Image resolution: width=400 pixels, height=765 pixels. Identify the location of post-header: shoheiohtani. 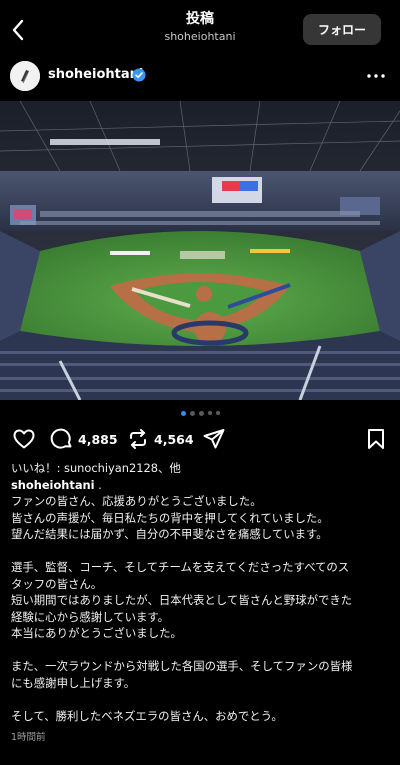
(200, 79).